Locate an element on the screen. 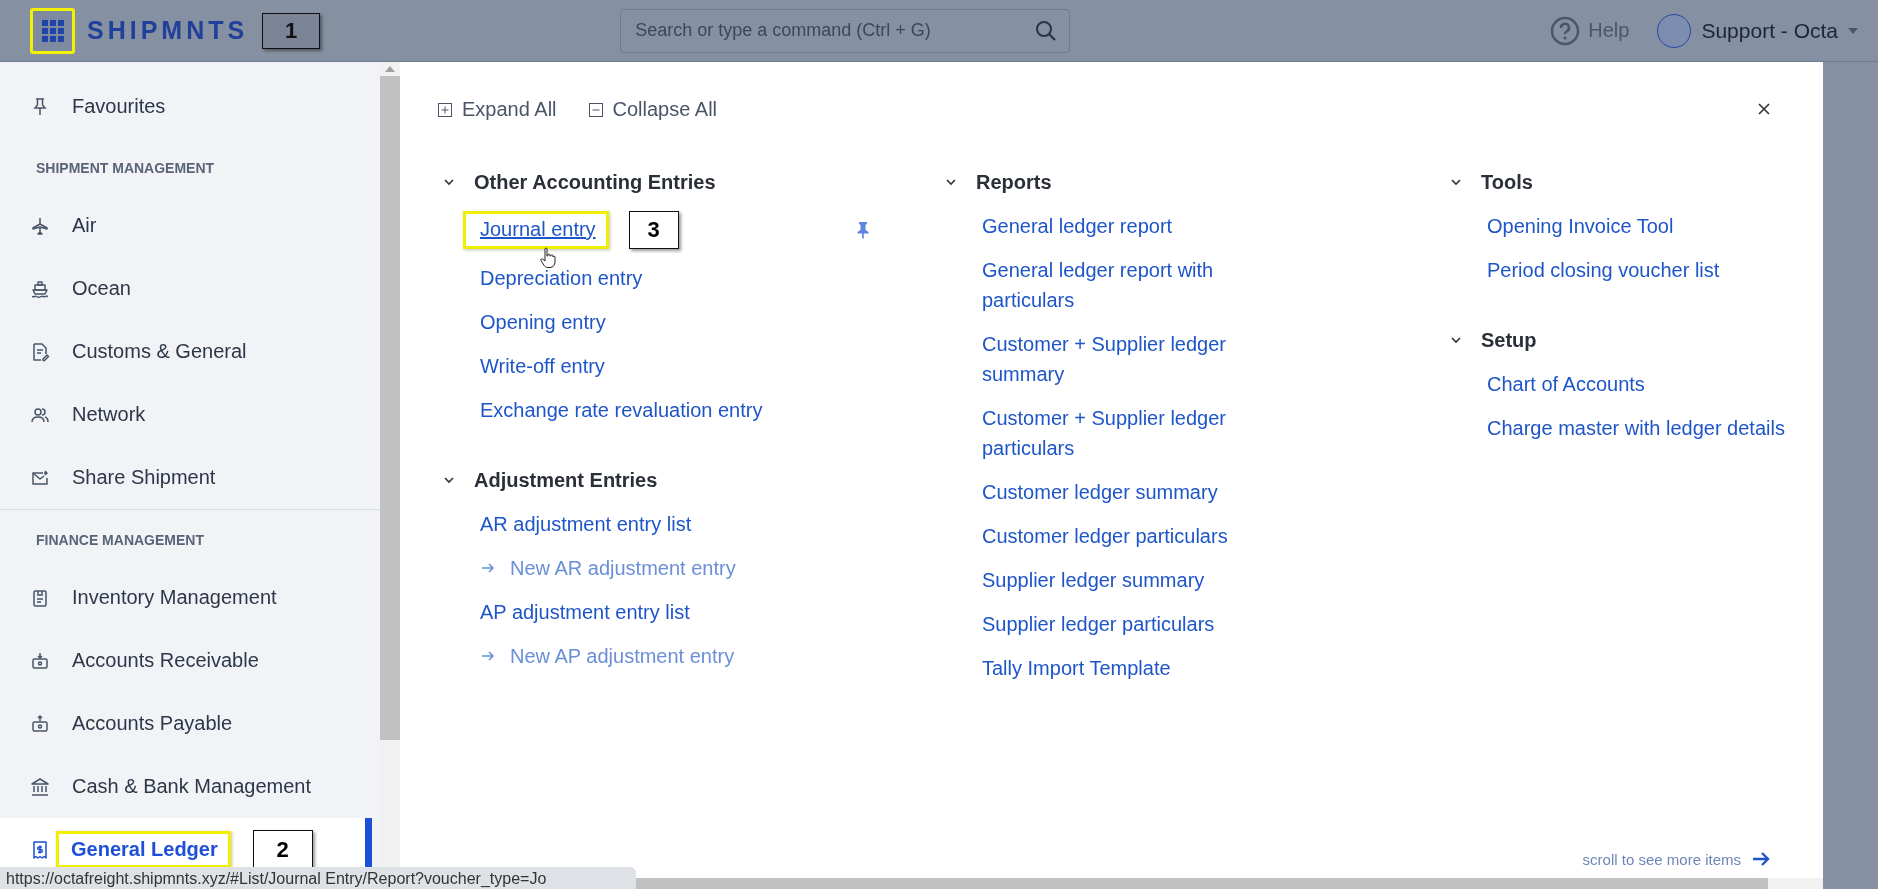 This screenshot has width=1878, height=889. menu-link: Supplier ledger summary is located at coordinates (1093, 580).